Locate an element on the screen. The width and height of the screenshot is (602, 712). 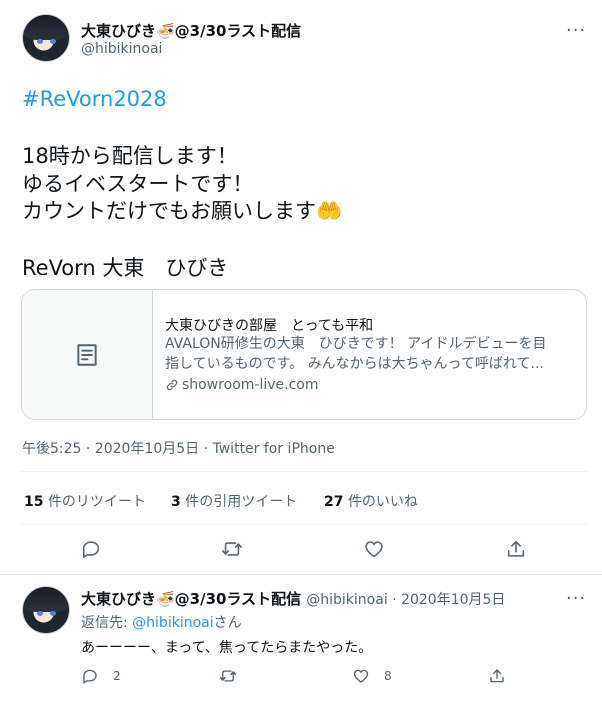
document-icon is located at coordinates (87, 354).